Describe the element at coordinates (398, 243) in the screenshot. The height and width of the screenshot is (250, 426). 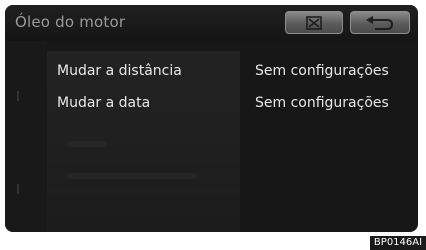
I see `image-code: BP0146AI` at that location.